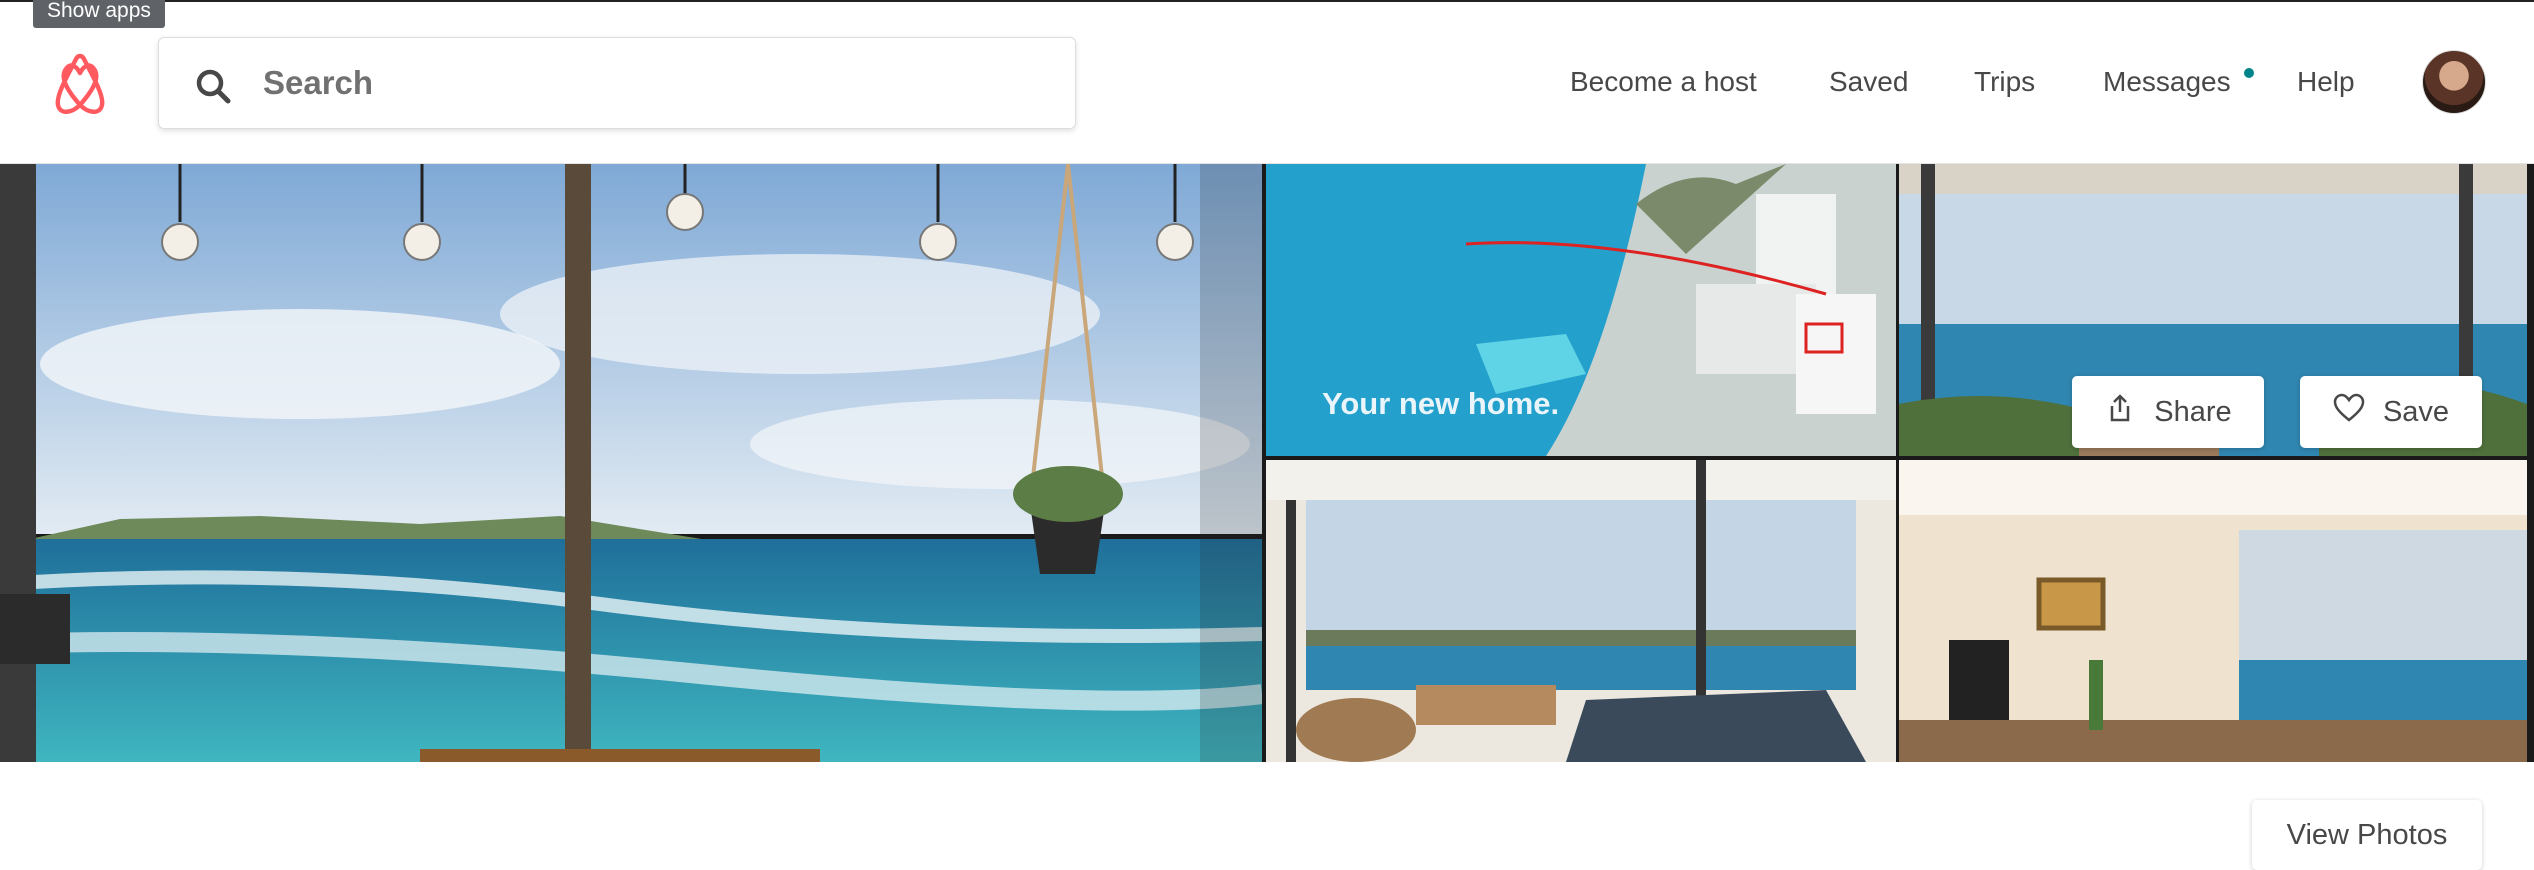  What do you see at coordinates (2120, 412) in the screenshot?
I see `share-icon` at bounding box center [2120, 412].